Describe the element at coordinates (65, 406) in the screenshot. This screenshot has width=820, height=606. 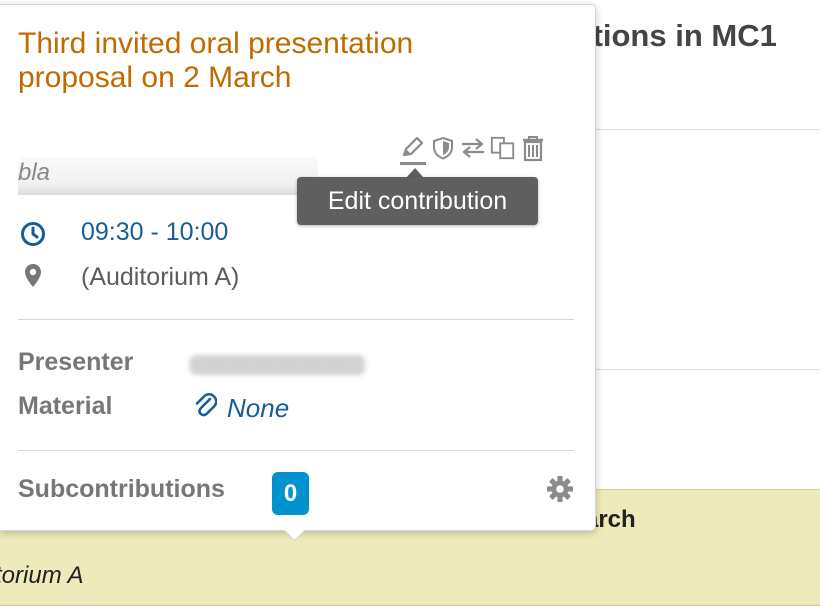
I see `material-label: Material` at that location.